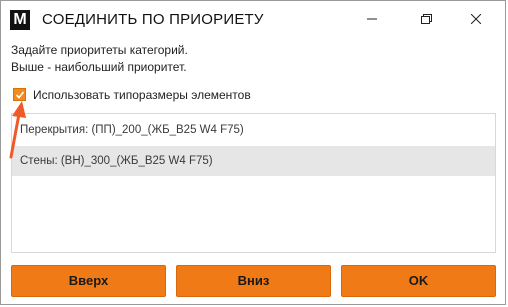 The width and height of the screenshot is (508, 307). I want to click on list-item: Стены: (ВН)_300_(ЖБ_B25 W4 F75), so click(253, 161).